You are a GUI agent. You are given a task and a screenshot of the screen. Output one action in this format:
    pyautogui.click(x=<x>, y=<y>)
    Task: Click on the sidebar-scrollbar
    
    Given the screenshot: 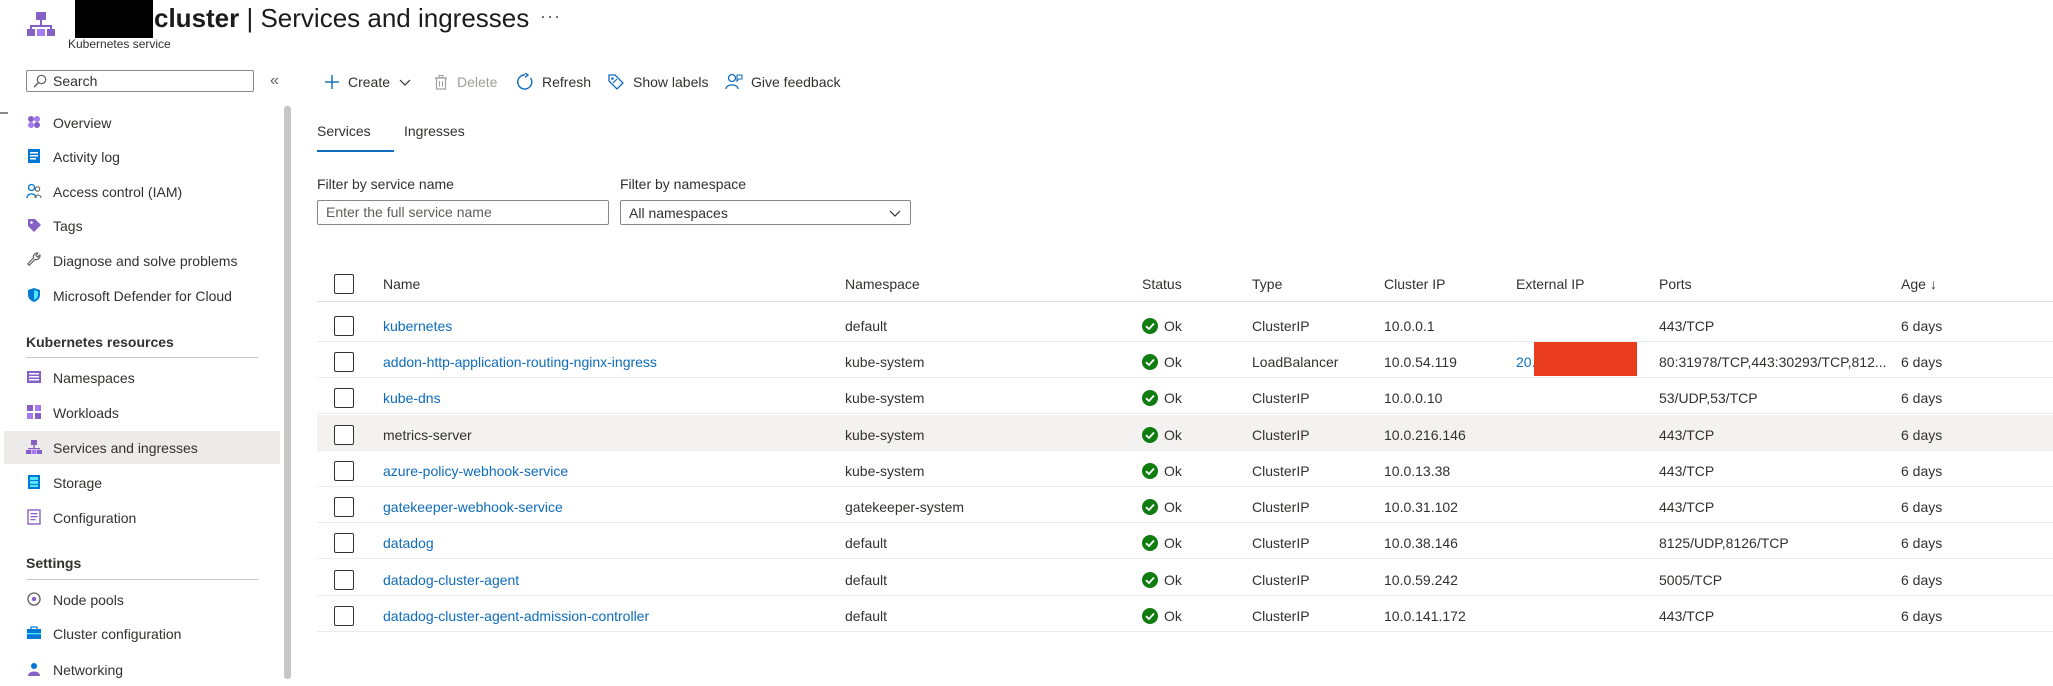 What is the action you would take?
    pyautogui.click(x=287, y=392)
    